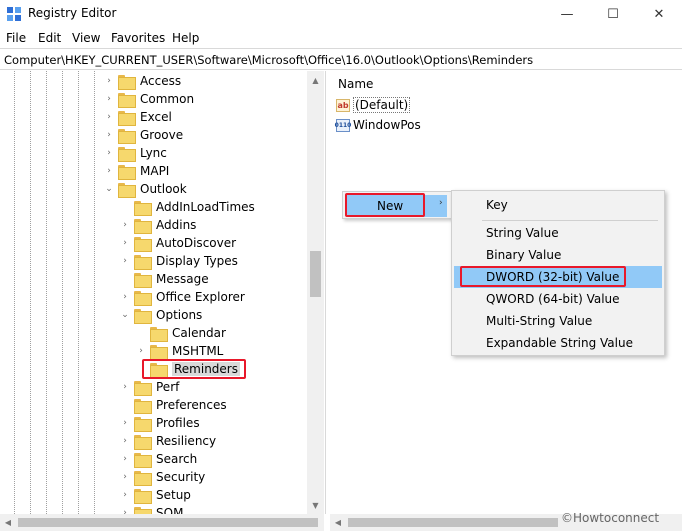 The height and width of the screenshot is (531, 682). I want to click on tree-item-common: › Common, so click(149, 99).